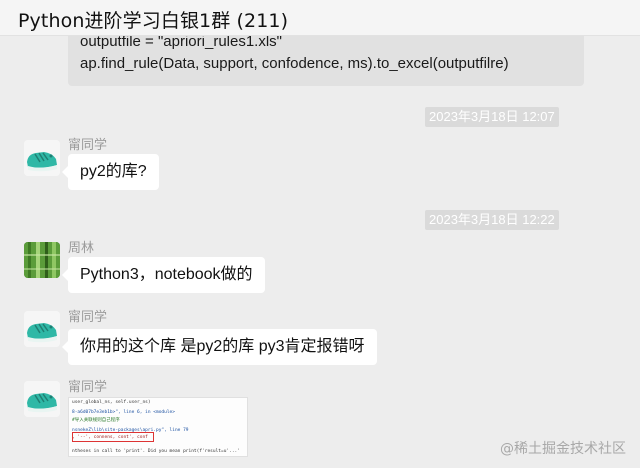 The width and height of the screenshot is (640, 468). Describe the element at coordinates (113, 437) in the screenshot. I see `highlight-box` at that location.